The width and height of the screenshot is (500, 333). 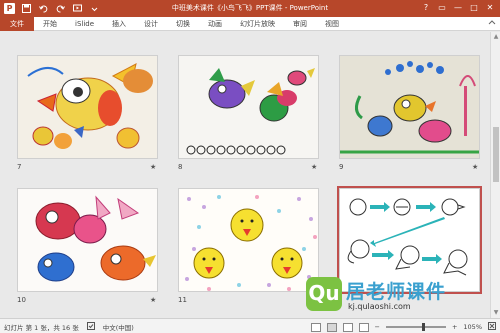 I want to click on slide-10-animation-star-icon: ★, so click(x=153, y=300).